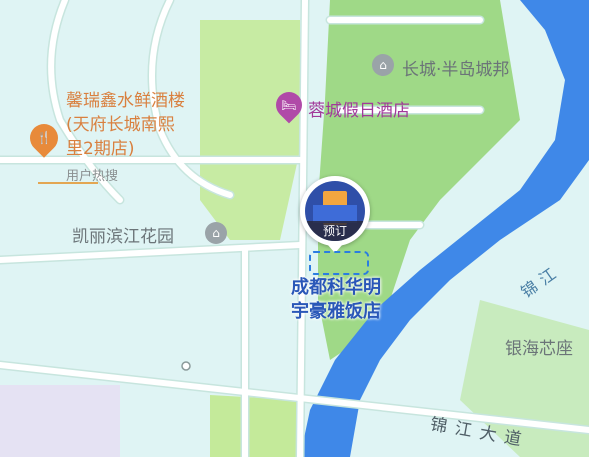 Image resolution: width=589 pixels, height=457 pixels. Describe the element at coordinates (336, 311) in the screenshot. I see `selected-name-line2: 宇豪雅饭店` at that location.